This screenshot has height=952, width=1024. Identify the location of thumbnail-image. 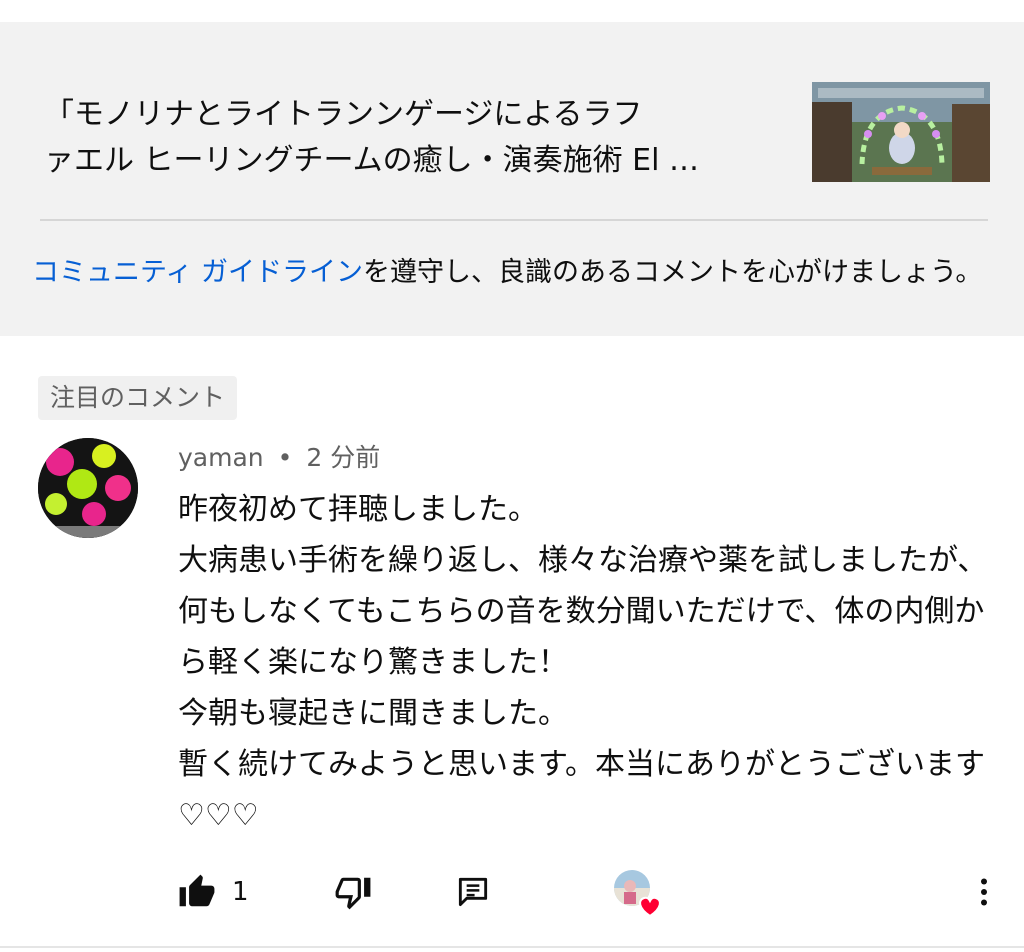
(901, 132).